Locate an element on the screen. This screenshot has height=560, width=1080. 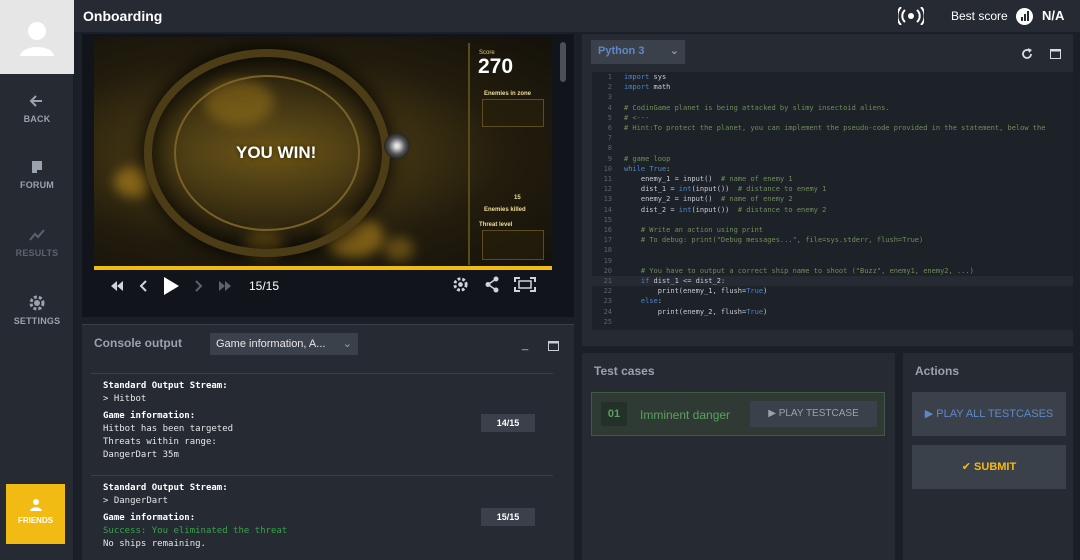
sidebar-item-results: RESULTS is located at coordinates (37, 242).